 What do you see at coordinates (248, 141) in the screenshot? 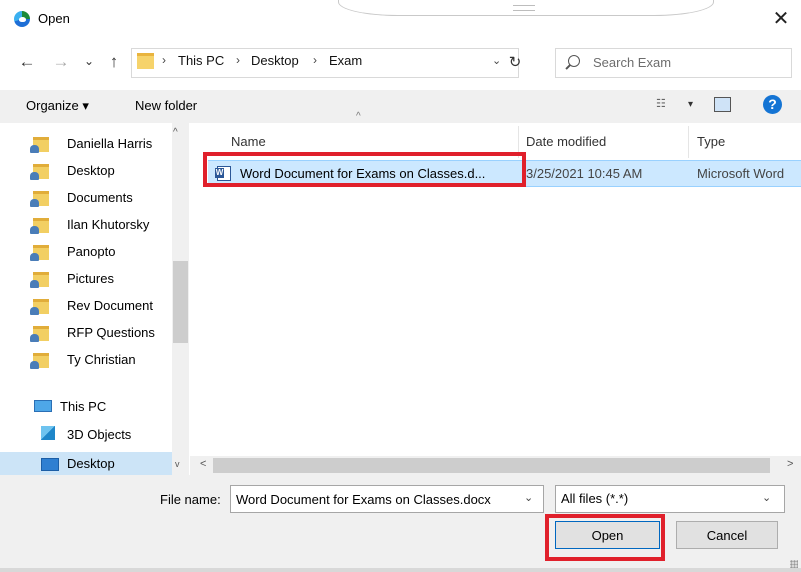
I see `column-header-name: Name` at bounding box center [248, 141].